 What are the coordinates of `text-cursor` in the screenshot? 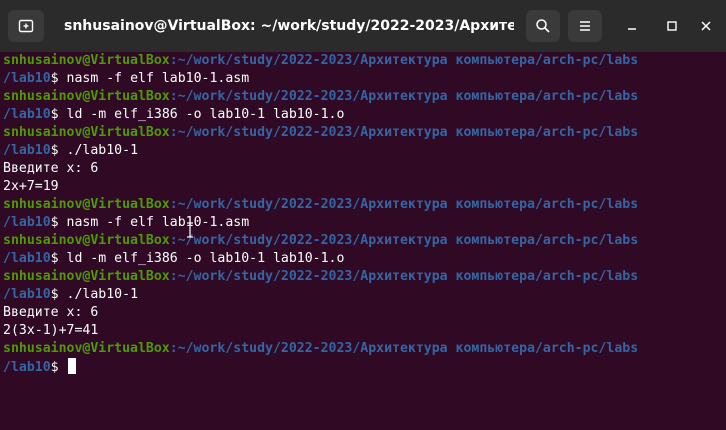 It's located at (71, 366).